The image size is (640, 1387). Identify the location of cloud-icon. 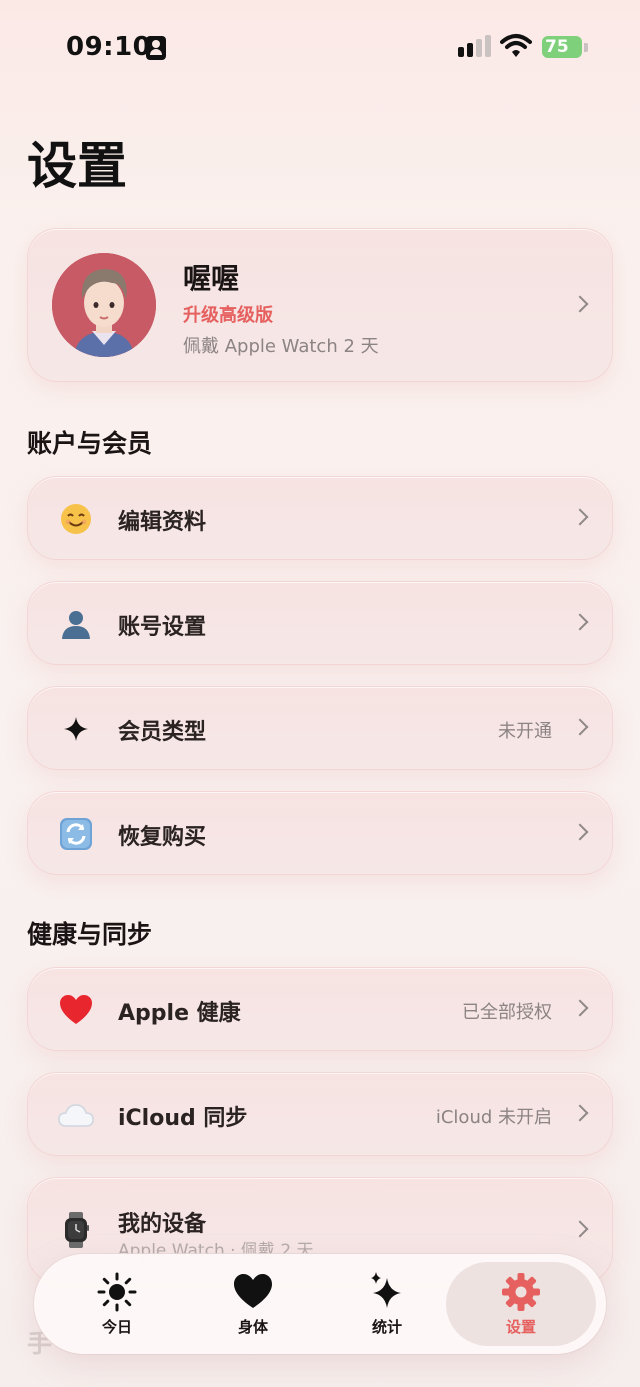
(76, 1115).